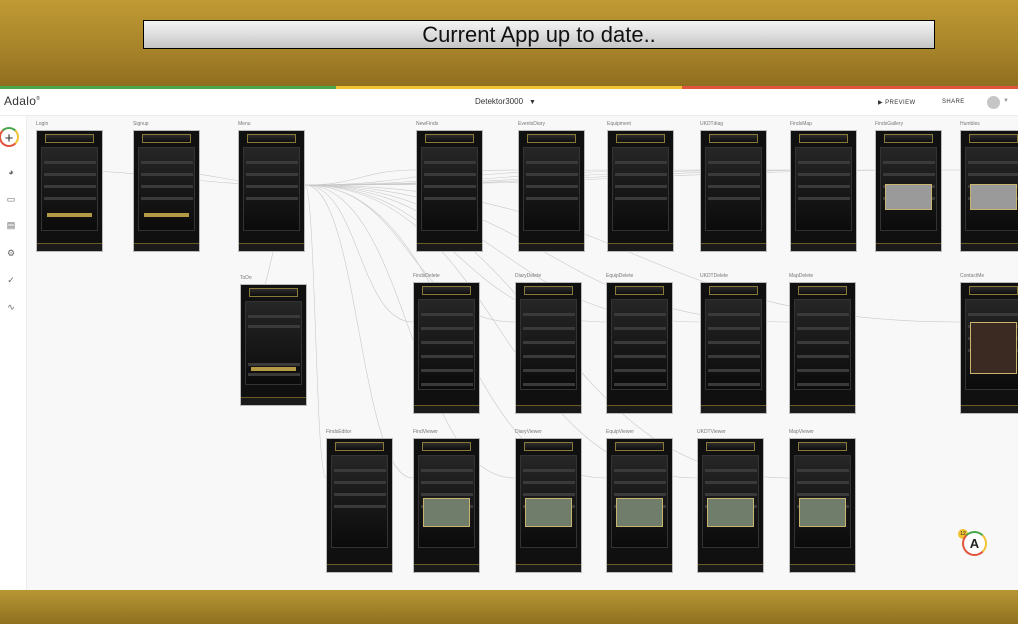 The width and height of the screenshot is (1018, 624). I want to click on logo-text: Adalo, so click(20, 101).